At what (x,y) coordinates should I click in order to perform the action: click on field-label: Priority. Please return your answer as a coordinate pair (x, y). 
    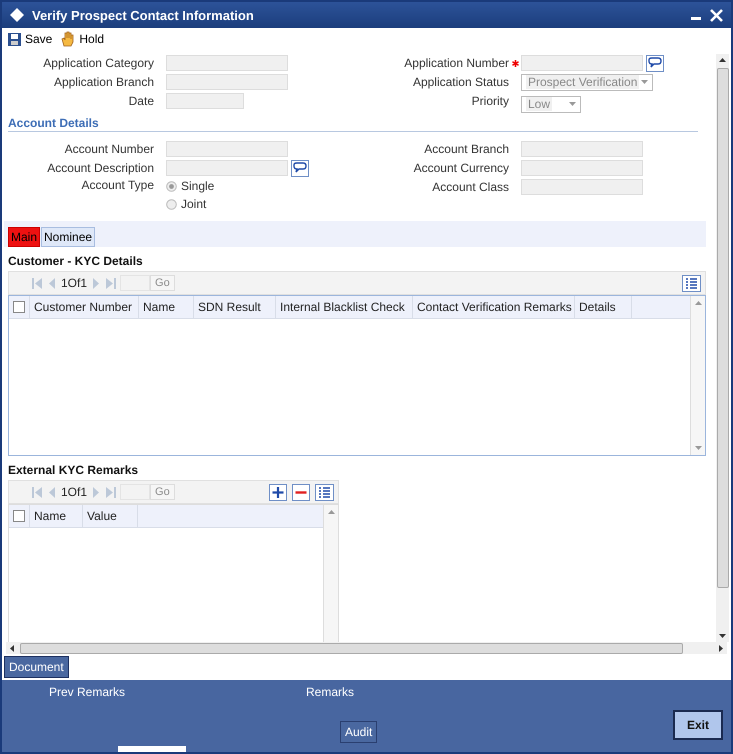
    Looking at the image, I should click on (489, 101).